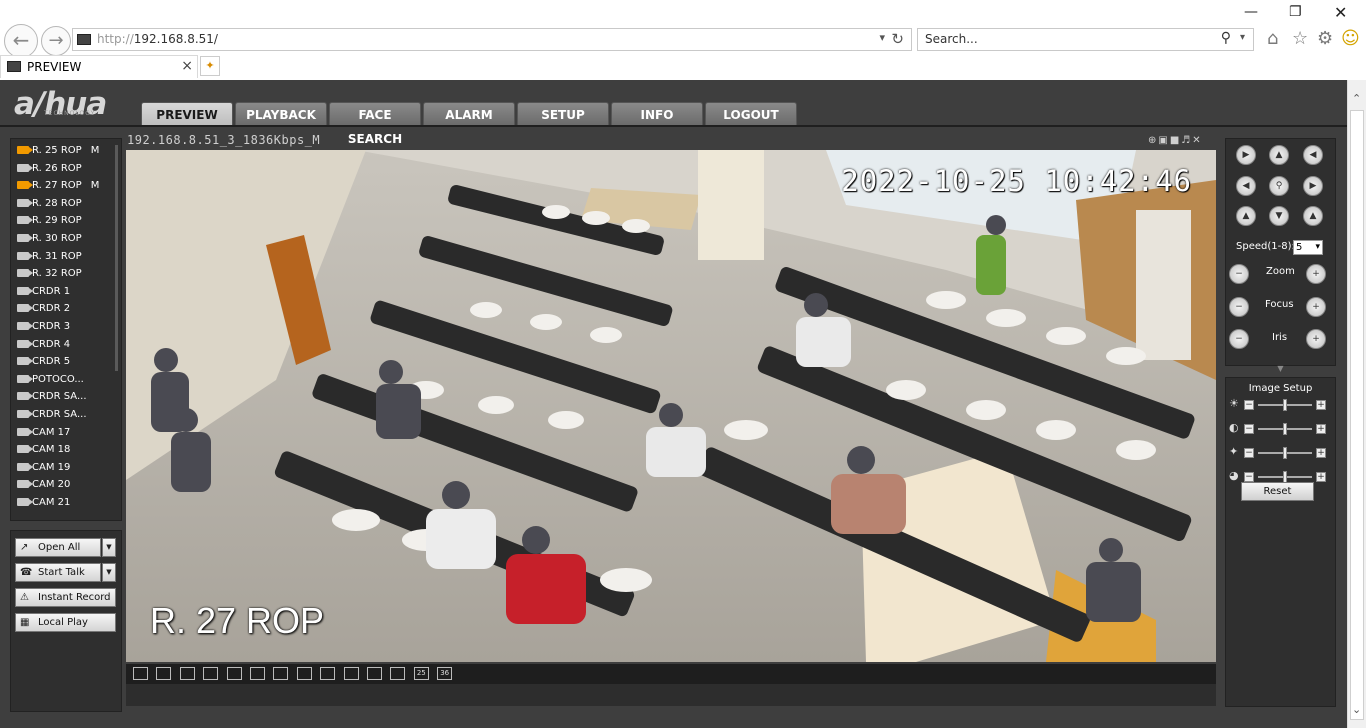  What do you see at coordinates (1242, 37) in the screenshot?
I see `search-dropdown-icon: ▾` at bounding box center [1242, 37].